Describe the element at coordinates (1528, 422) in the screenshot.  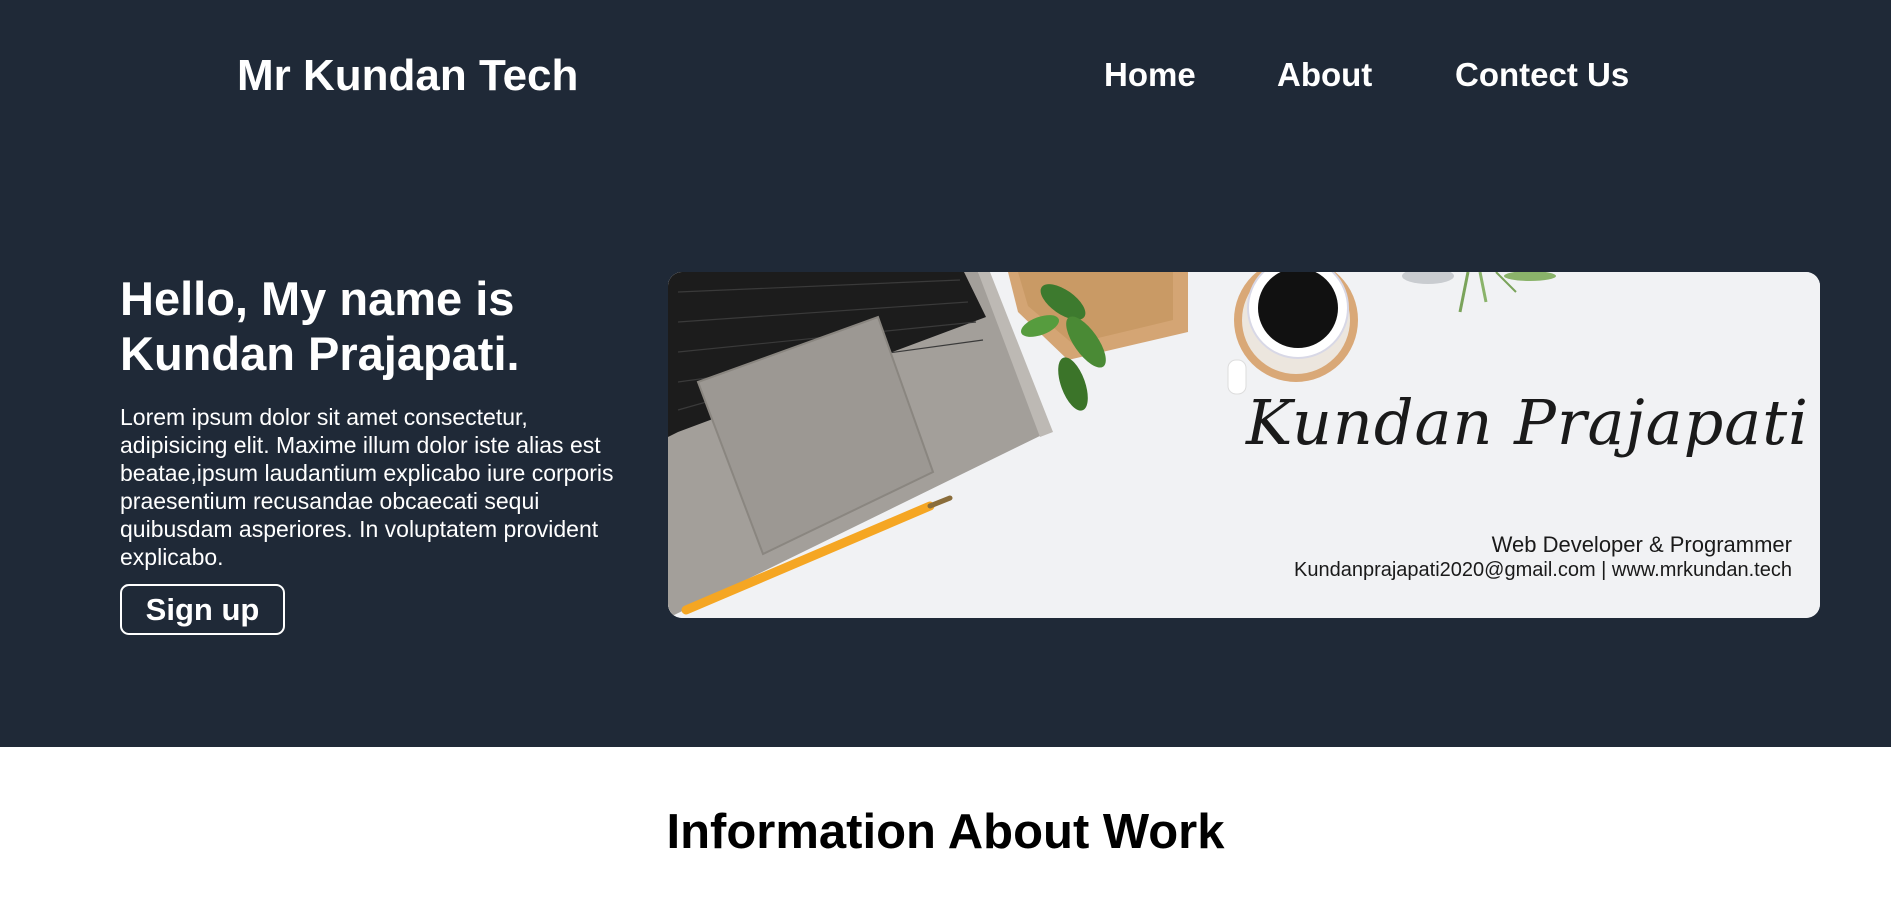
I see `signature-text: Kundan Prajapati` at that location.